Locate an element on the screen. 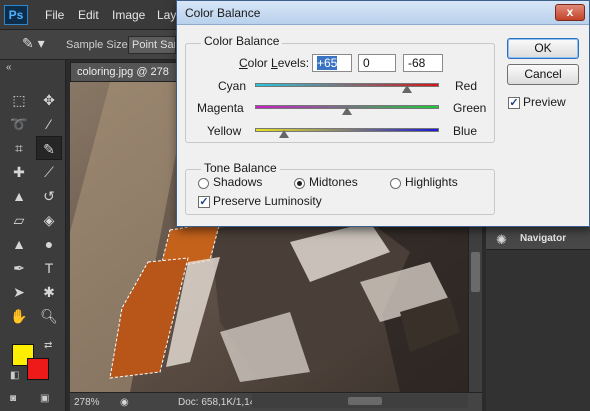 The width and height of the screenshot is (590, 411). default-colors-icon: ◧ is located at coordinates (14, 375).